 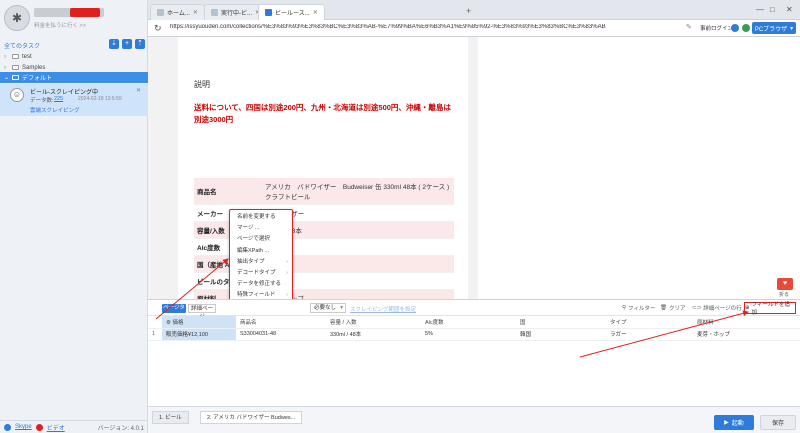 I want to click on start-button: ▶ 起動, so click(x=734, y=422).